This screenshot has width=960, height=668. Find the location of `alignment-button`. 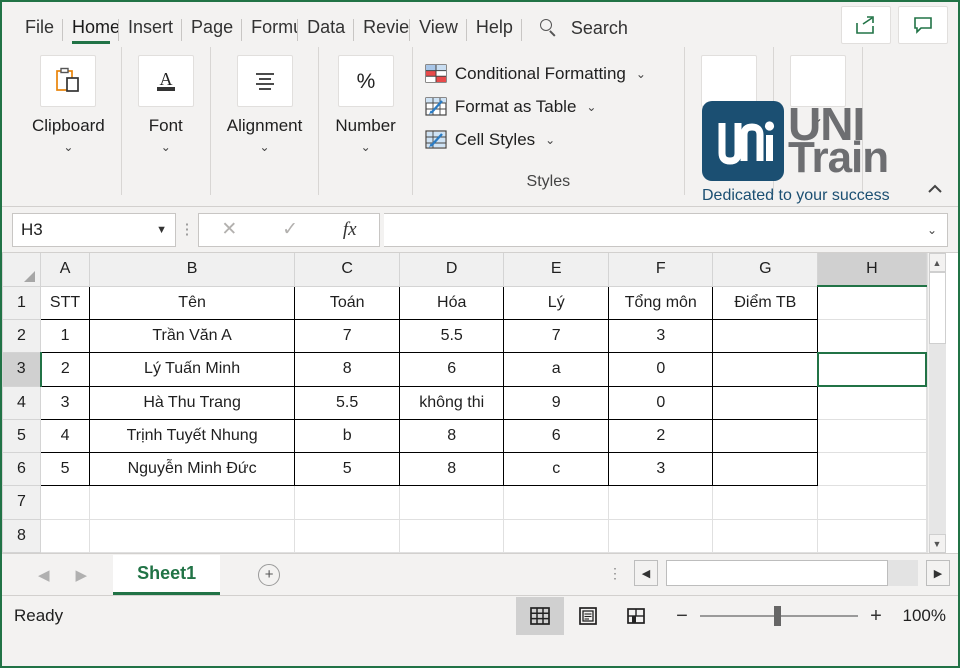

alignment-button is located at coordinates (264, 81).